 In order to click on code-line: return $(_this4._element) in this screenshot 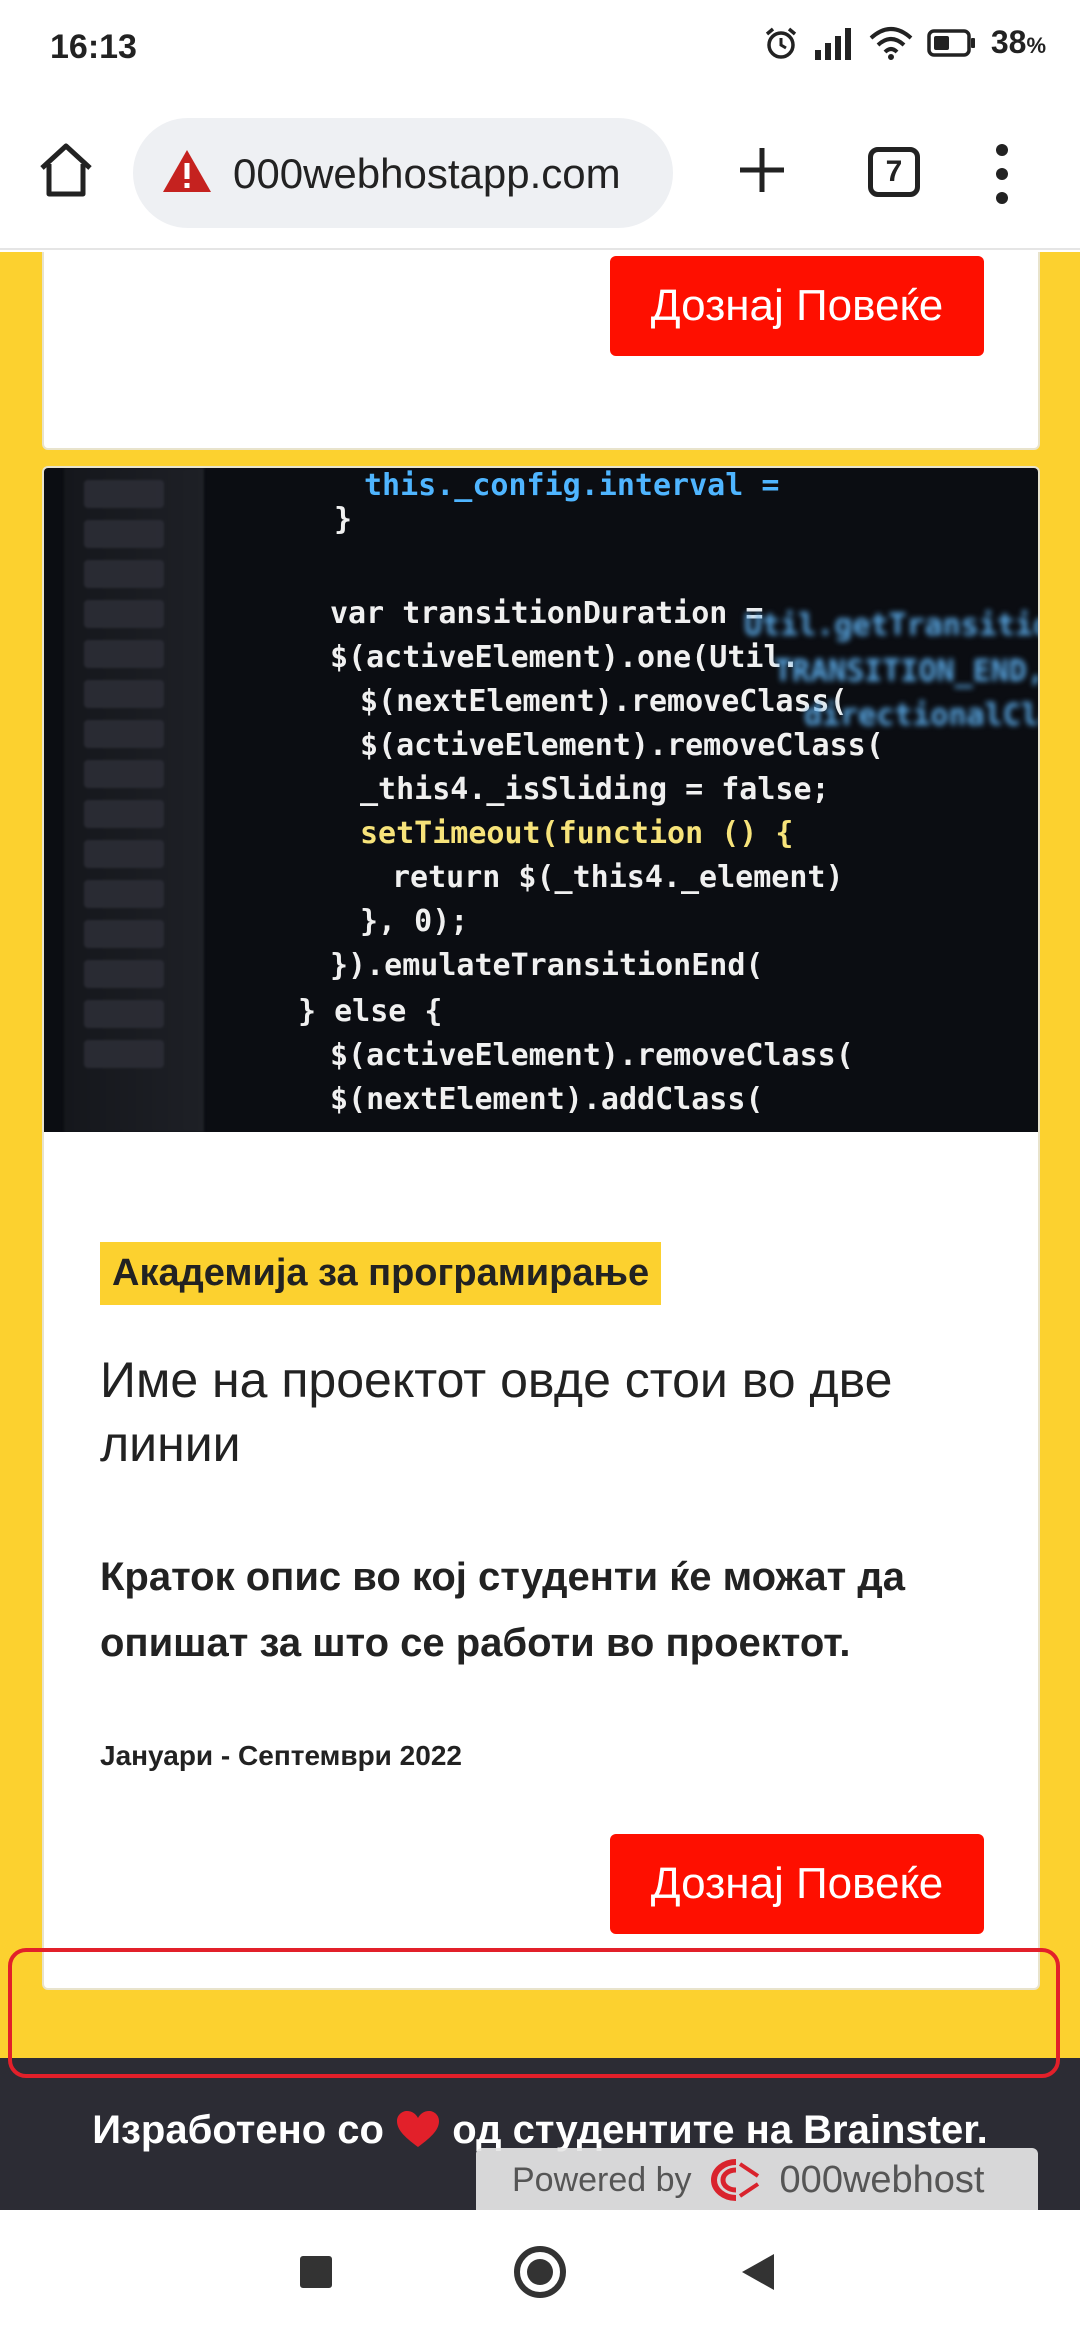, I will do `click(618, 877)`.